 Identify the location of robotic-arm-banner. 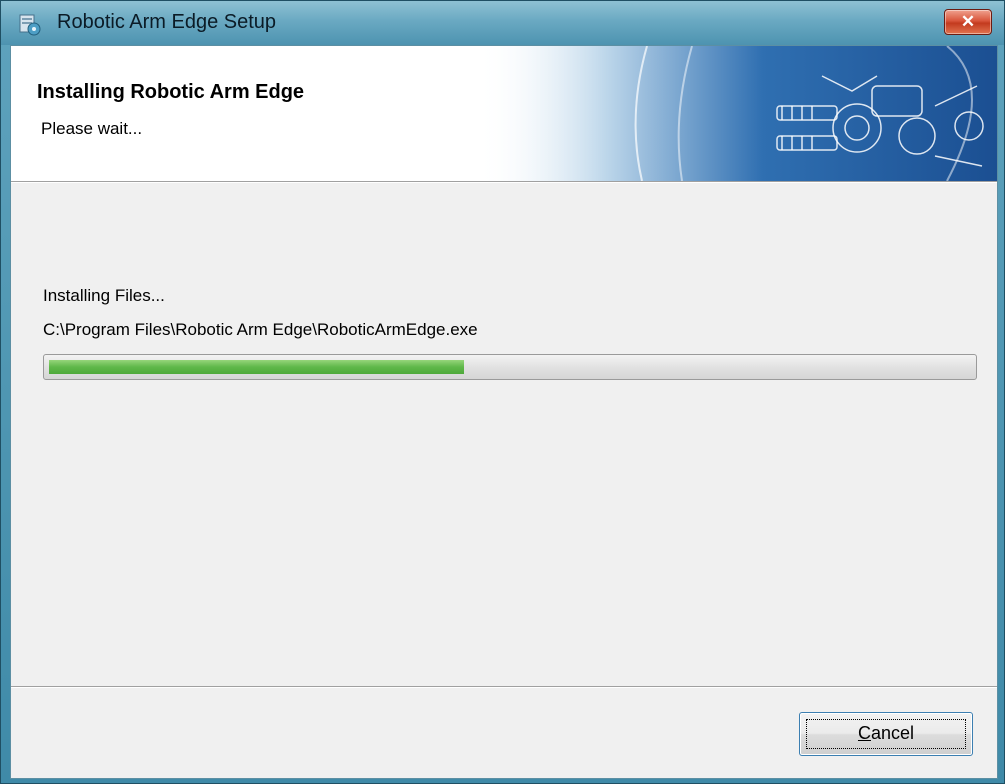
(737, 113).